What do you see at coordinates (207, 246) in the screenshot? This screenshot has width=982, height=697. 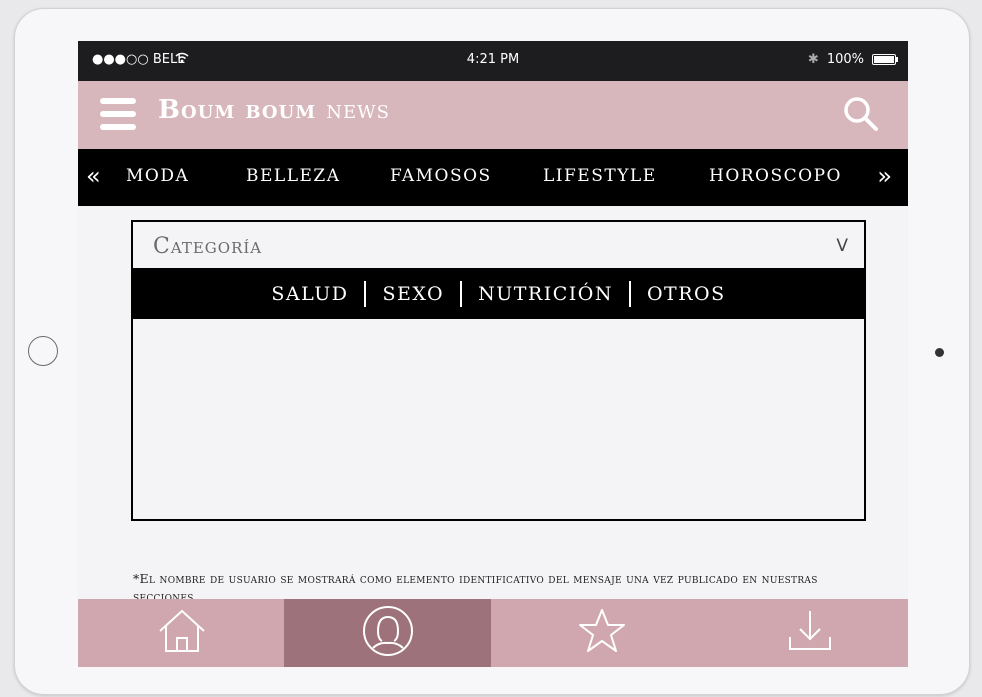 I see `category-select: Categoría` at bounding box center [207, 246].